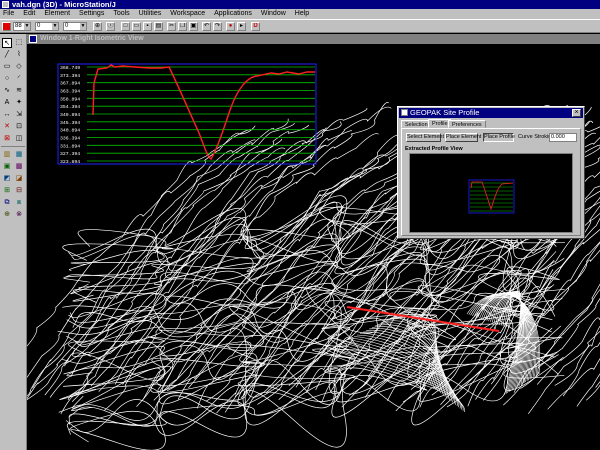  I want to click on new-file-icon: □, so click(125, 26).